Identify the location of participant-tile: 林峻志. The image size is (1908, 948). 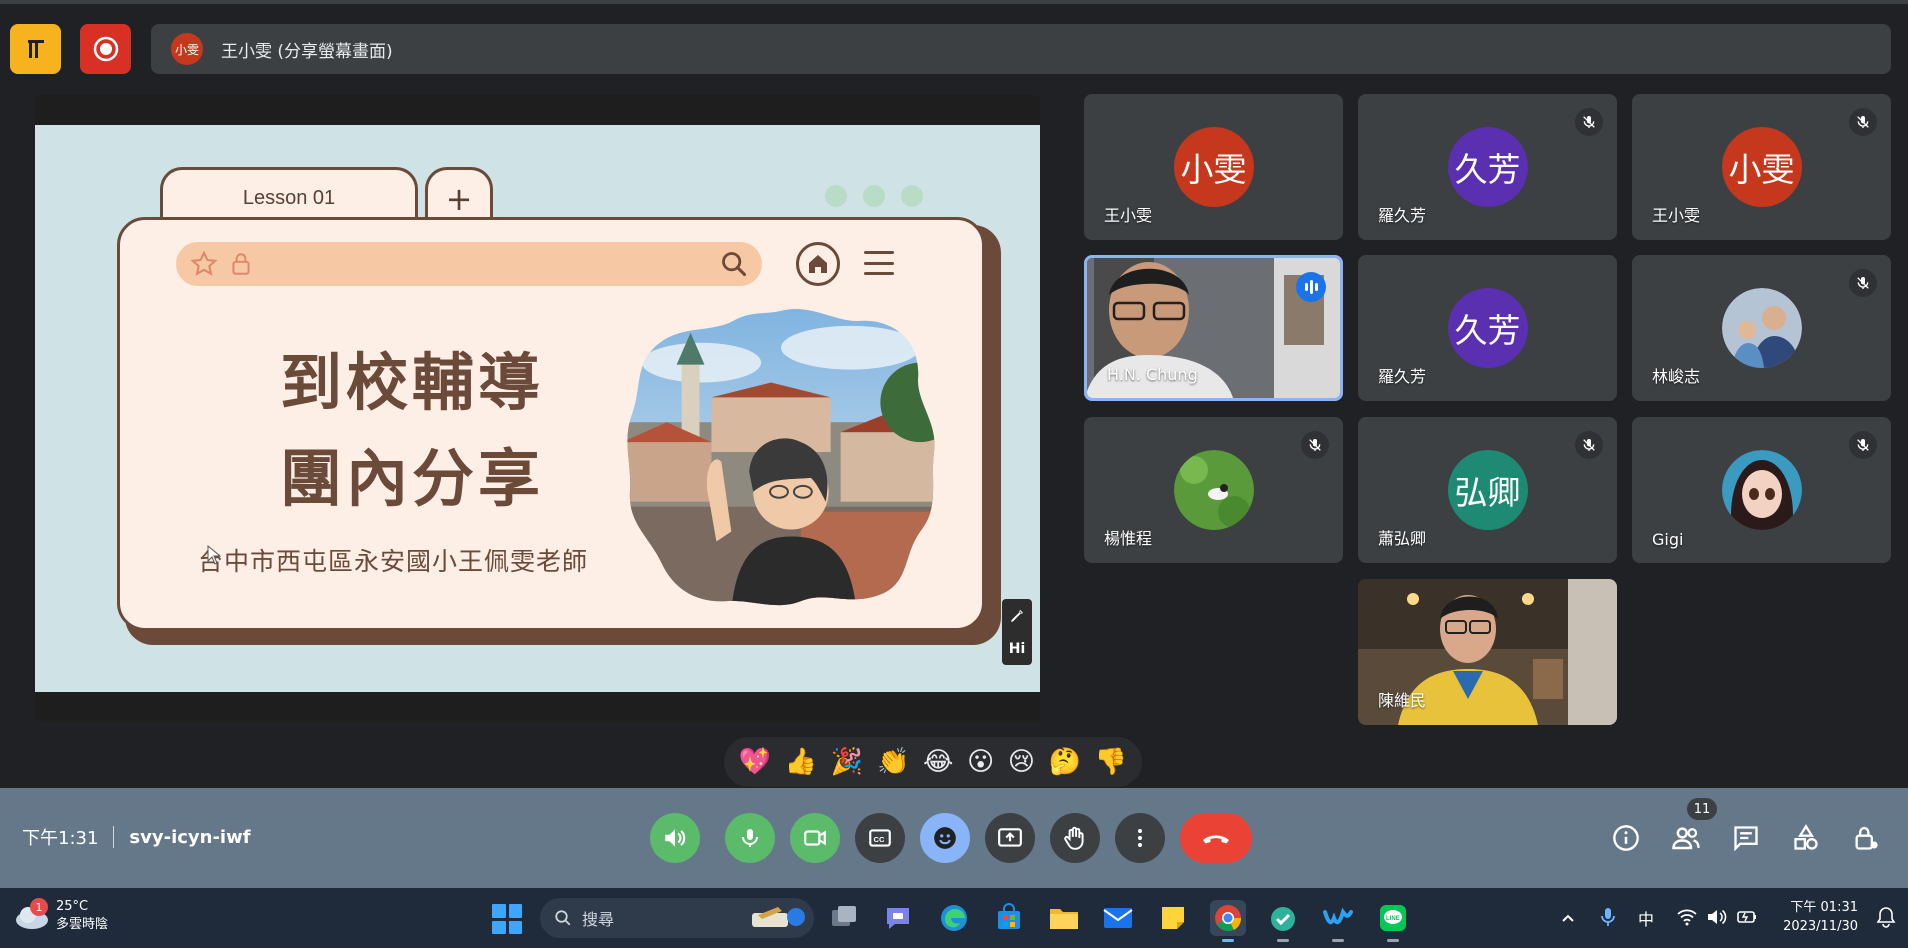
(1761, 328).